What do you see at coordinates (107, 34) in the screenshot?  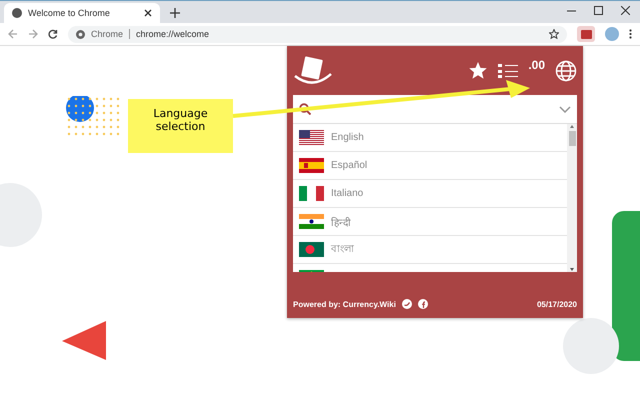 I see `site-label: Chrome` at bounding box center [107, 34].